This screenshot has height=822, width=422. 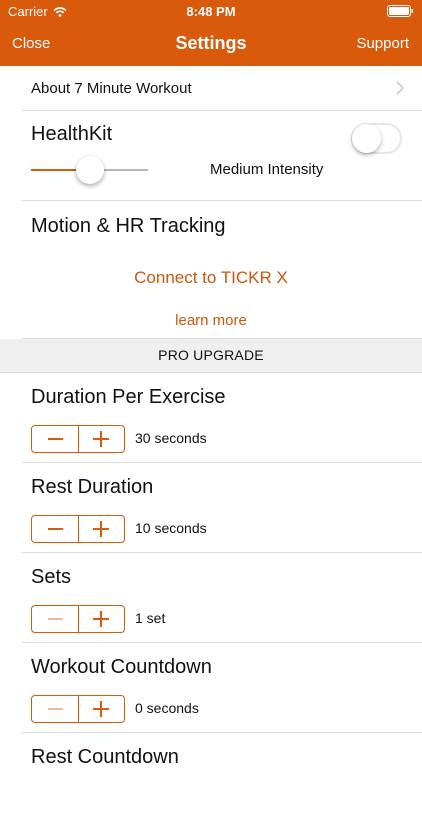 I want to click on setting-value: 0 seconds, so click(x=167, y=708).